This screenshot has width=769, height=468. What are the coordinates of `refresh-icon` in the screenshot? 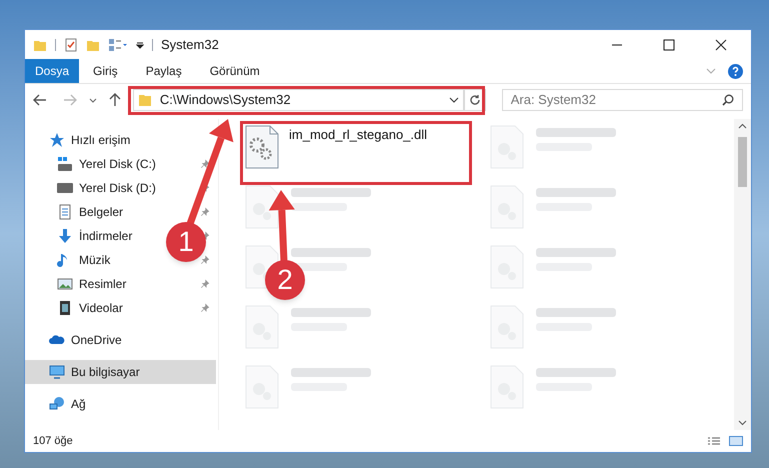 It's located at (474, 100).